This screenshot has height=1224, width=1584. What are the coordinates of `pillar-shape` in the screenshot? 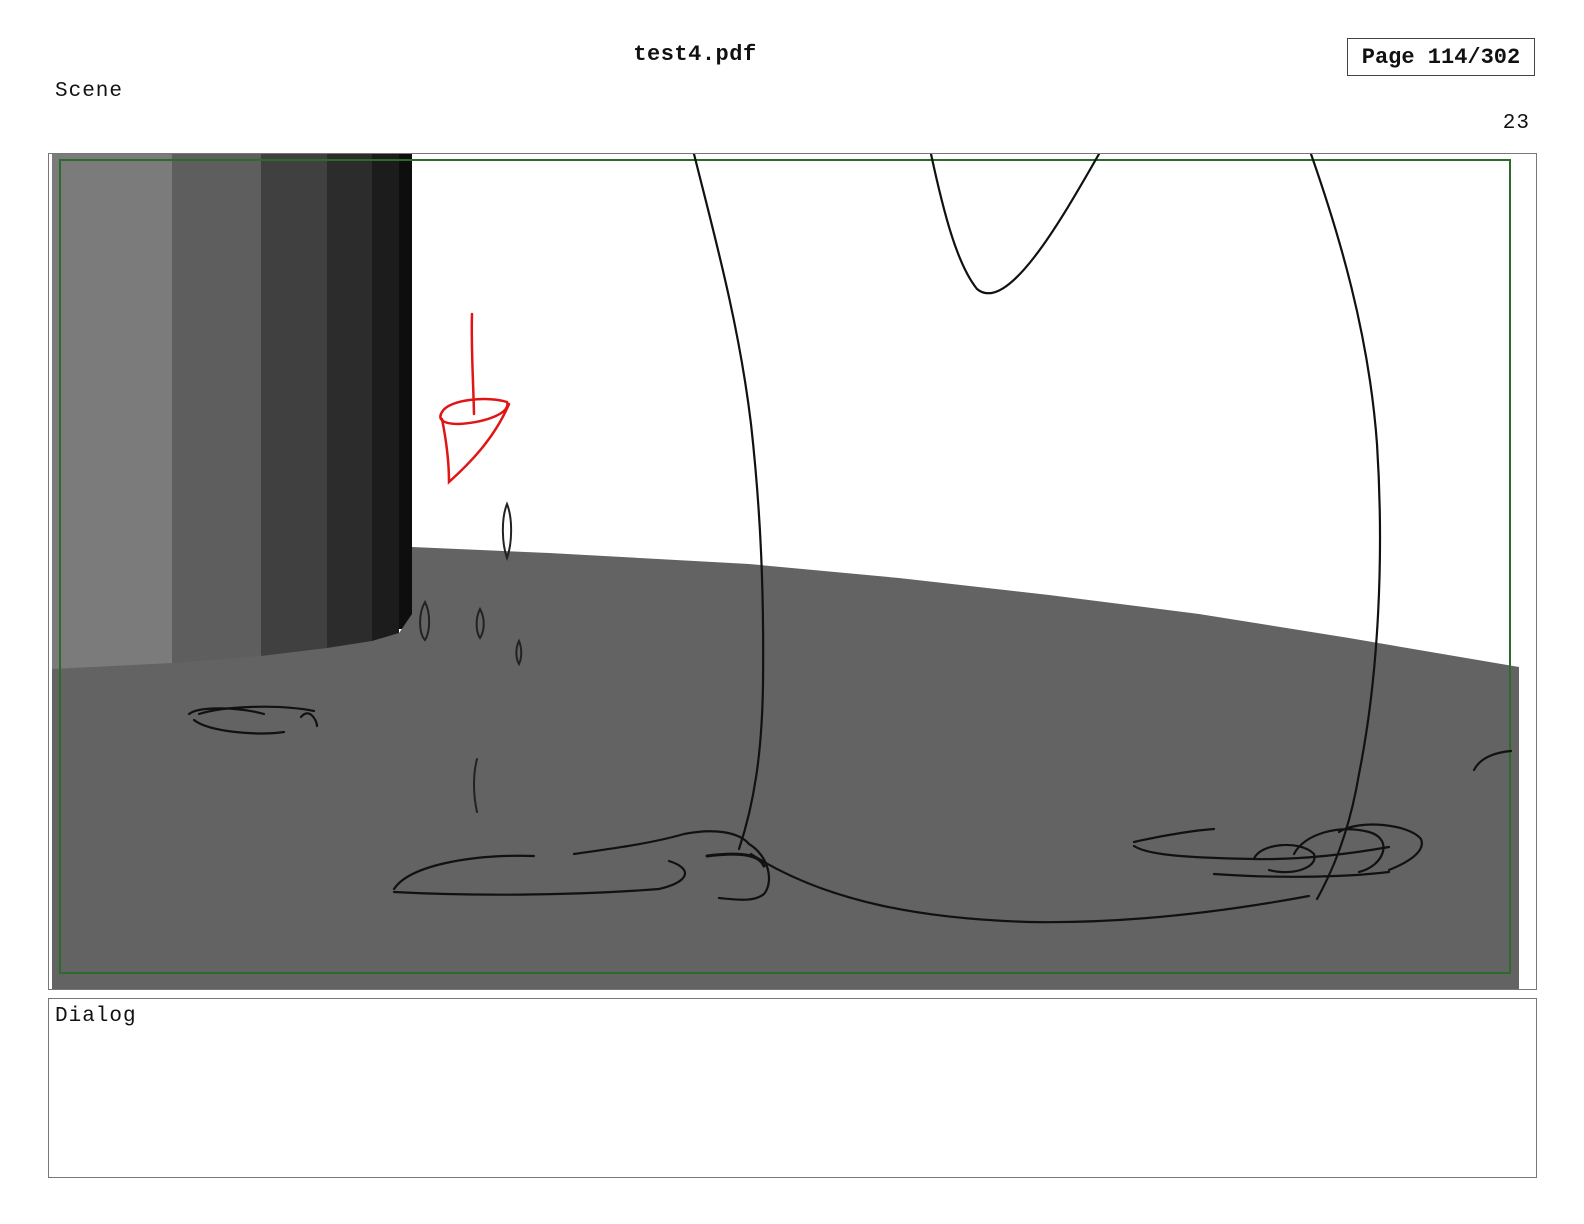 It's located at (232, 414).